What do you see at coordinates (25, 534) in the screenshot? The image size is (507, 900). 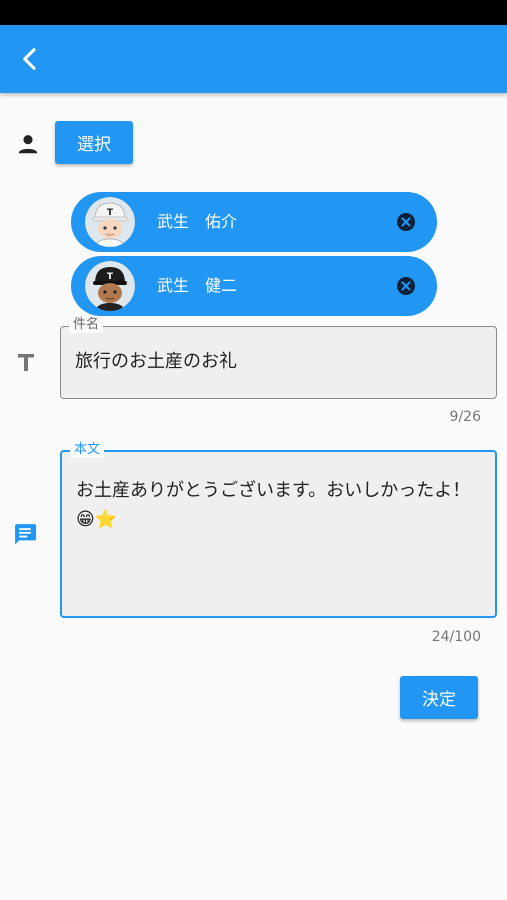 I see `message-icon` at bounding box center [25, 534].